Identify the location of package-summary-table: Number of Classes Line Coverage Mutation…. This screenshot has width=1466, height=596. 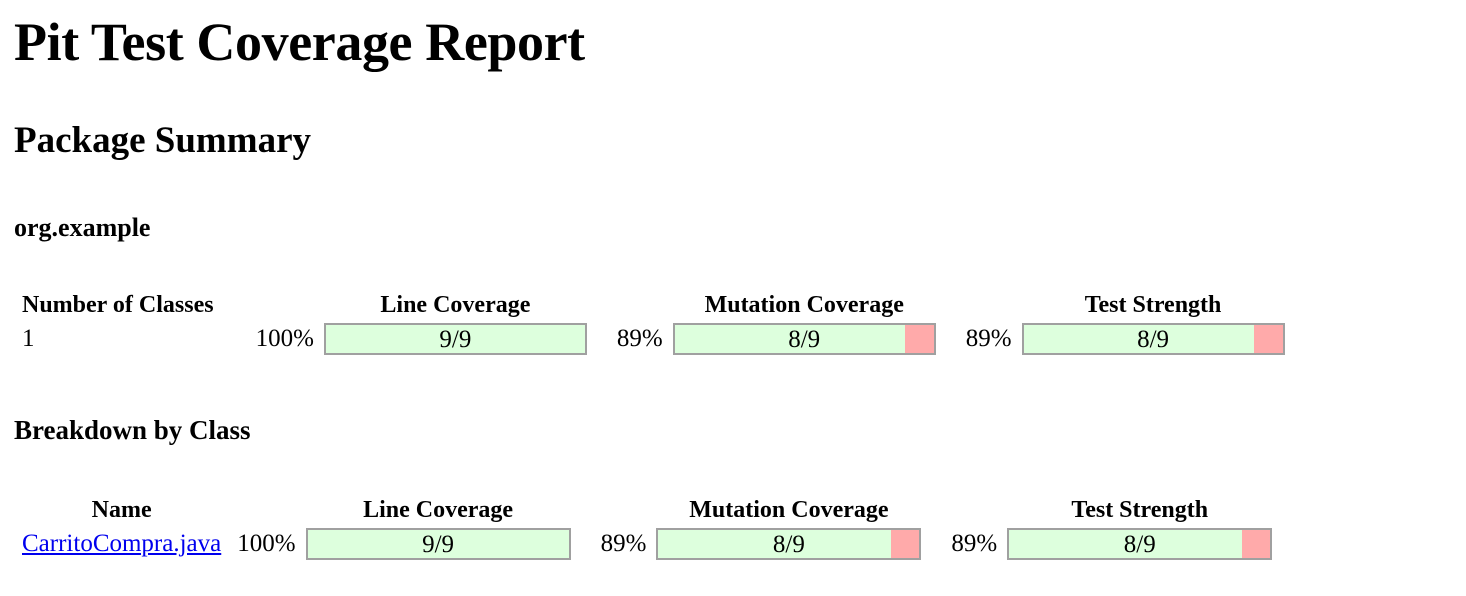
(660, 323).